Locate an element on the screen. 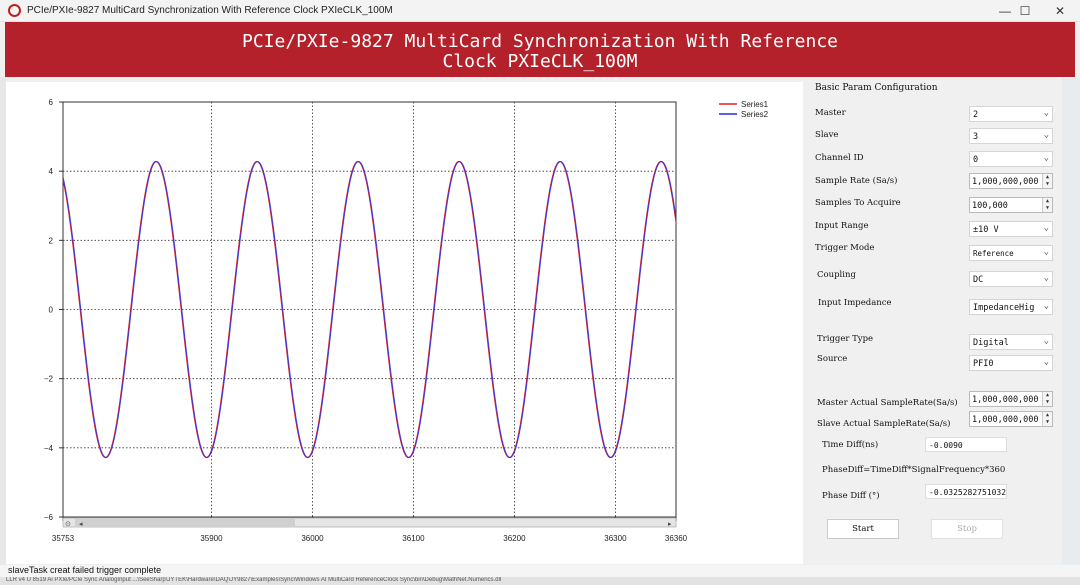 The width and height of the screenshot is (1080, 585). impedance-value: ImpedanceHig is located at coordinates (1004, 308).